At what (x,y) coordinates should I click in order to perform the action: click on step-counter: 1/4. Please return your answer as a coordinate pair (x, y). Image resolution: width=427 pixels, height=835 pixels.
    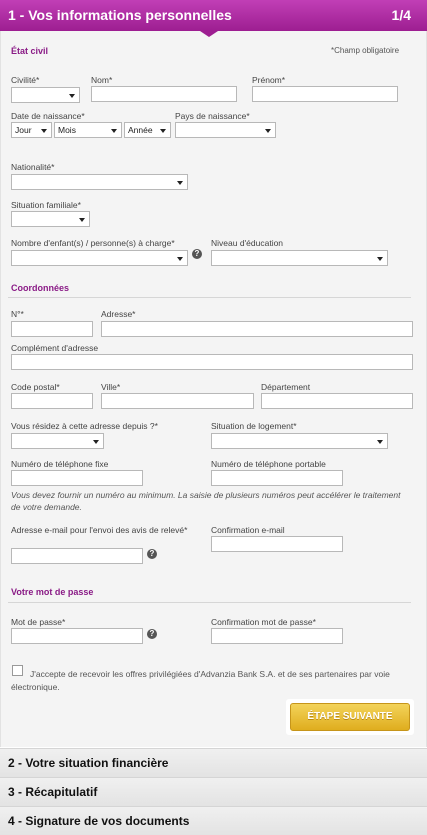
    Looking at the image, I should click on (401, 15).